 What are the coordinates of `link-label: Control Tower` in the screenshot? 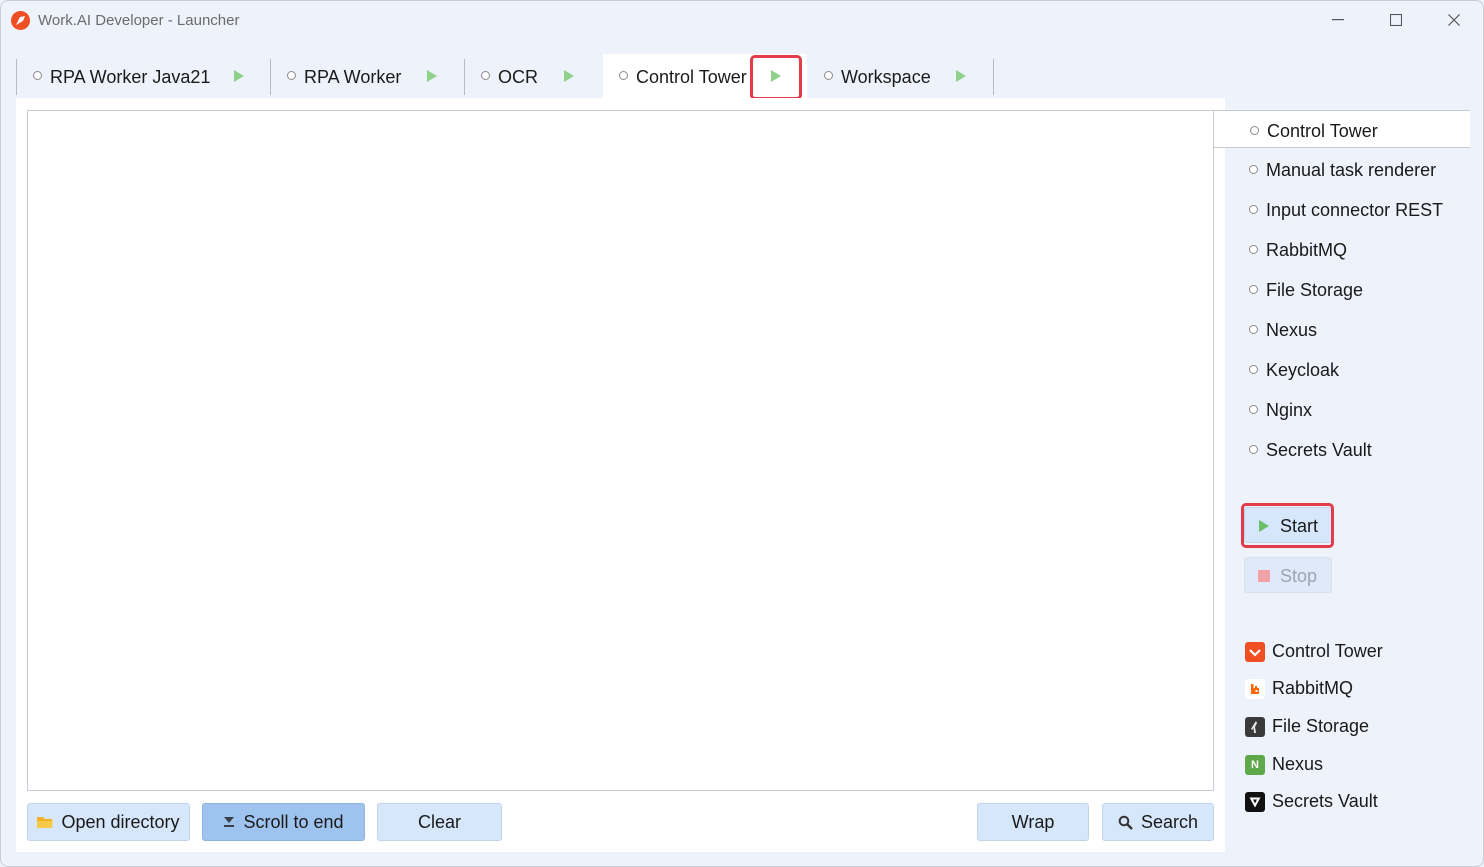 It's located at (1327, 651).